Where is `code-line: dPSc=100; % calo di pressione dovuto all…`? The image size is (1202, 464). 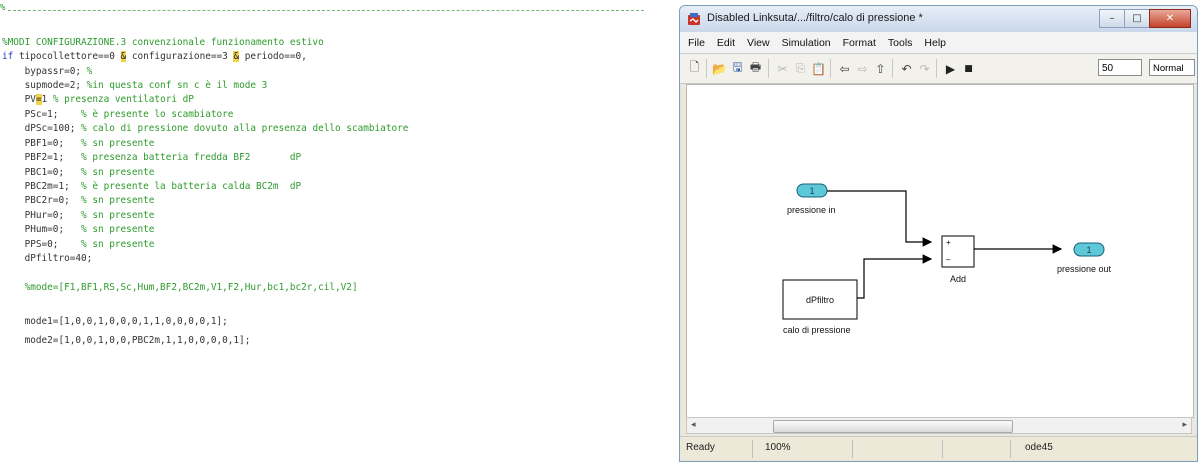
code-line: dPSc=100; % calo di pressione dovuto all… is located at coordinates (205, 129).